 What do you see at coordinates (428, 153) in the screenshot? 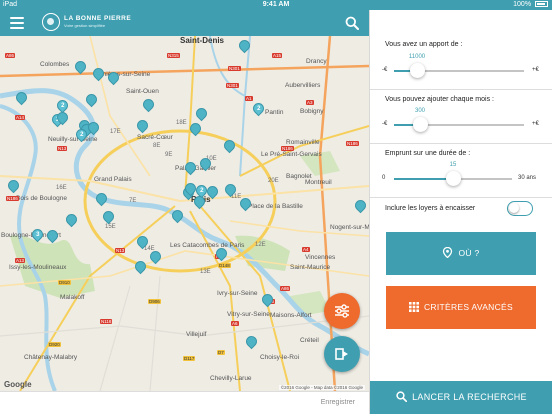
I see `duree-label: Emprunt sur une durée de :` at bounding box center [428, 153].